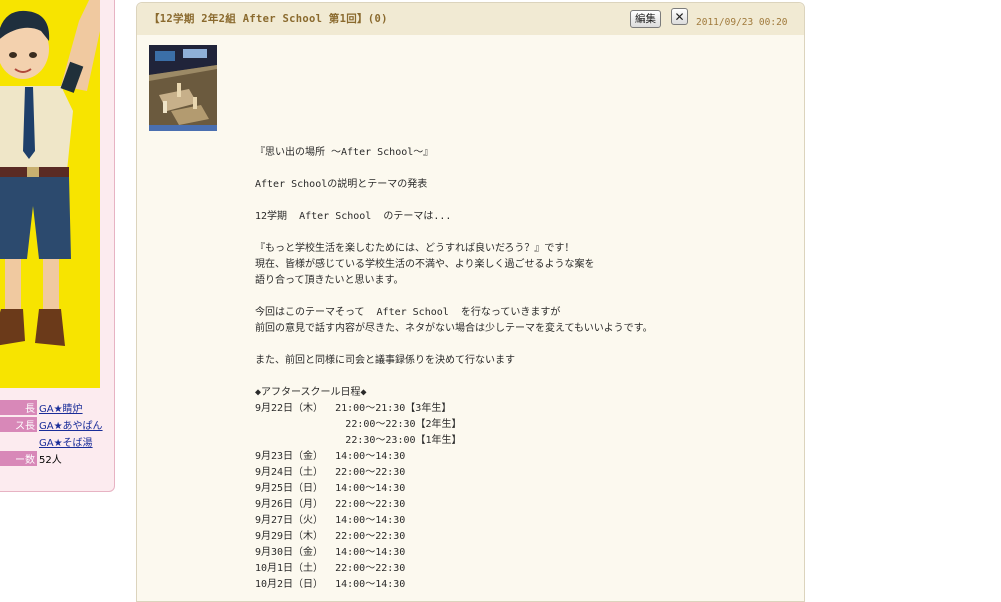 The width and height of the screenshot is (1001, 602). What do you see at coordinates (268, 18) in the screenshot?
I see `article-title: 【12学期 2年2組 After School 第1回】(0)` at bounding box center [268, 18].